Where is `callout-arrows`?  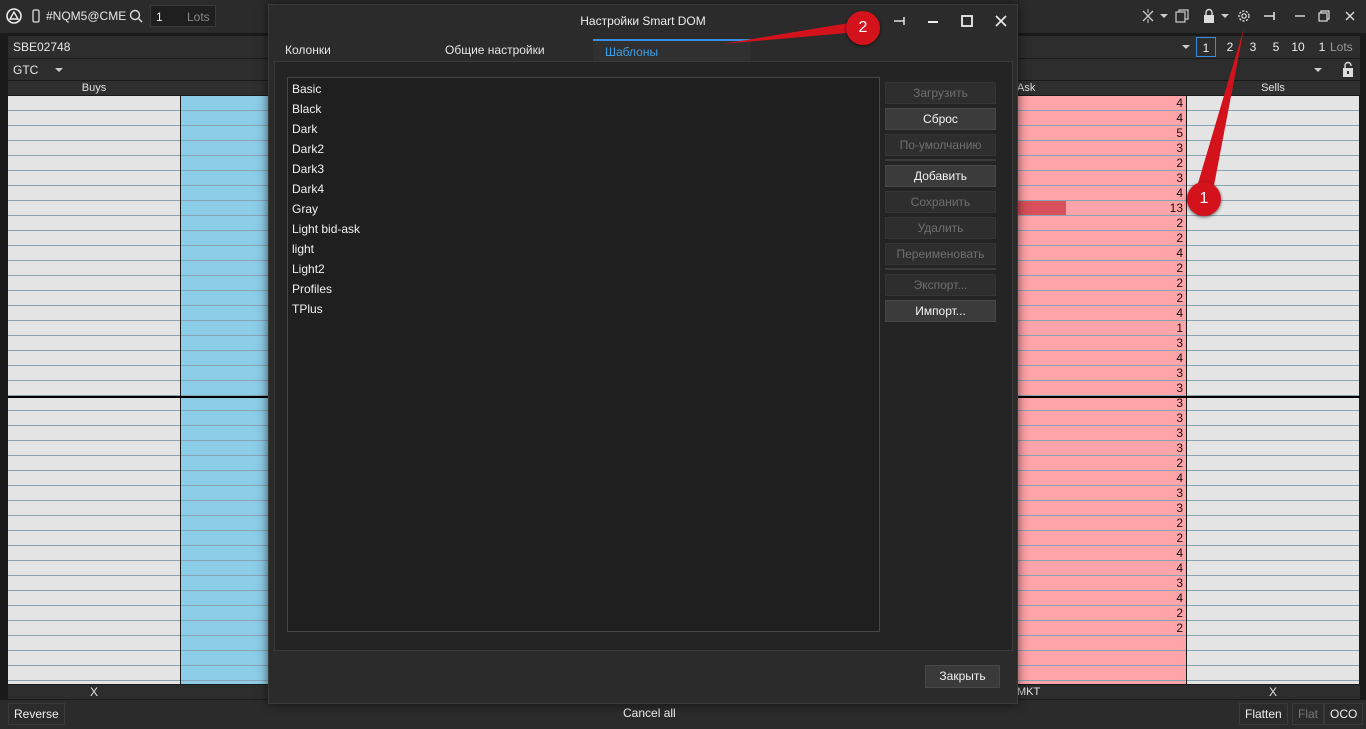 callout-arrows is located at coordinates (983, 109).